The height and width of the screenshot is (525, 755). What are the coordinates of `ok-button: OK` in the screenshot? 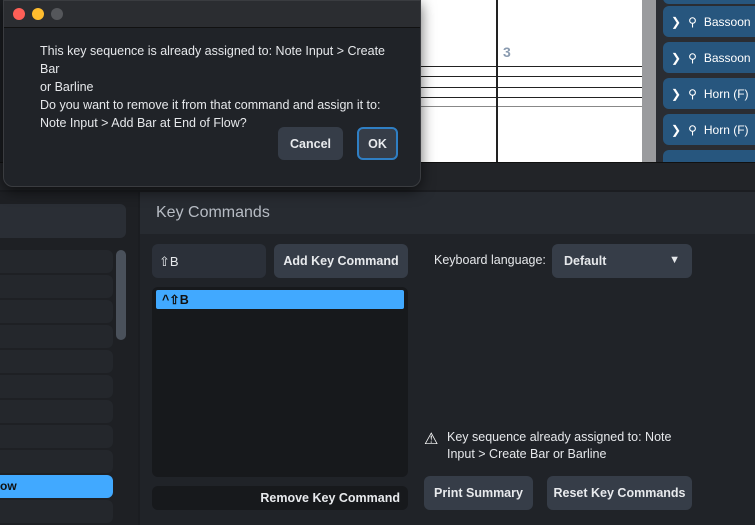 It's located at (377, 143).